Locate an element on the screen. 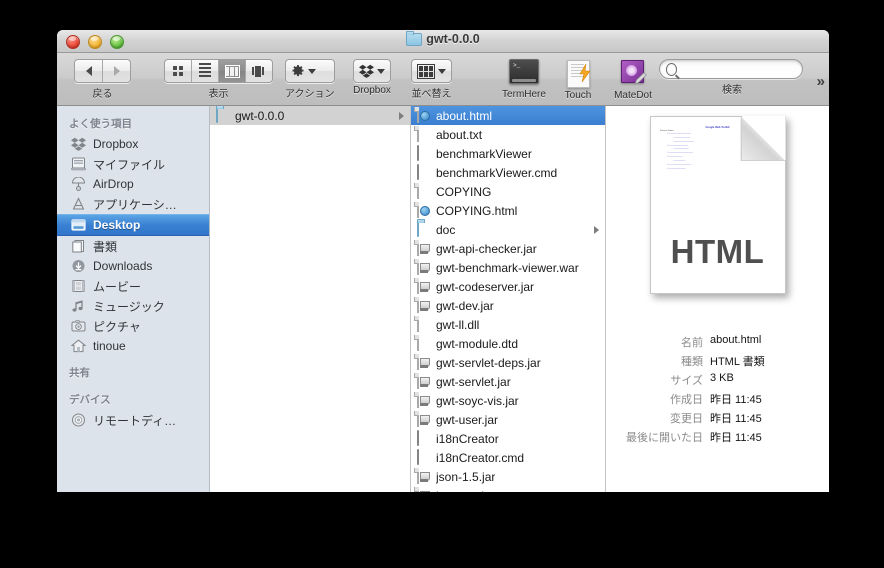 This screenshot has height=568, width=884. title-bar: gwt-0.0.0 is located at coordinates (443, 41).